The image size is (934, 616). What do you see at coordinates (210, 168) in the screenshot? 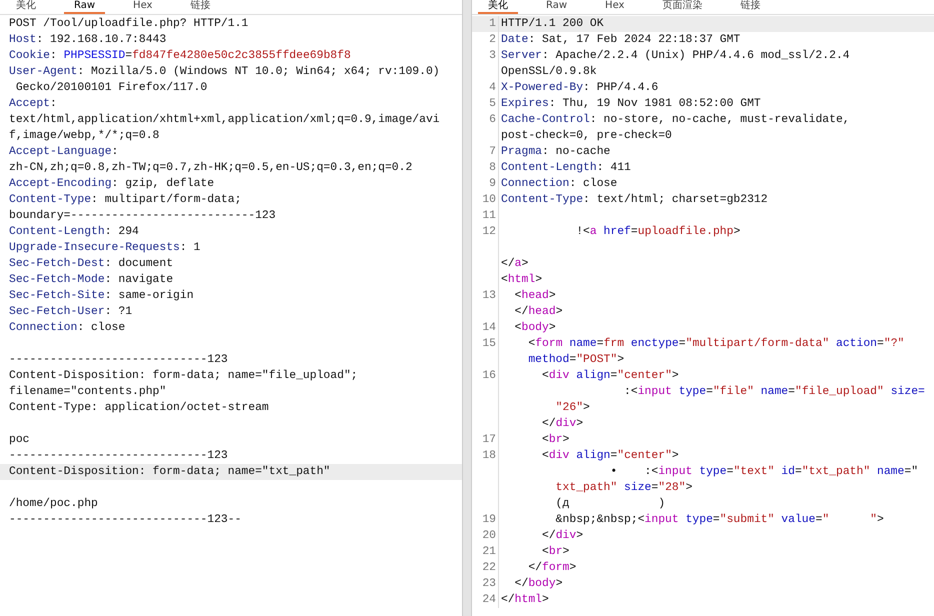
I see `code-line: zh-CN,zh;q=0.8,zh-TW;q=0.7,zh-HK;q=0.5,en-US;q=0.3,en;q=0.2` at bounding box center [210, 168].